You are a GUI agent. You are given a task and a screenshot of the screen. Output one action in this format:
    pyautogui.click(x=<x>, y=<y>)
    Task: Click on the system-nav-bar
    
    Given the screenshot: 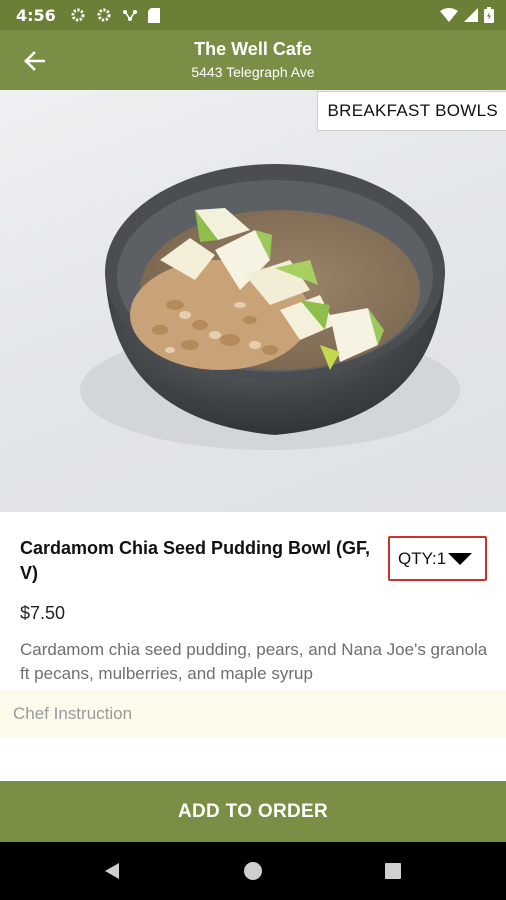 What is the action you would take?
    pyautogui.click(x=253, y=871)
    